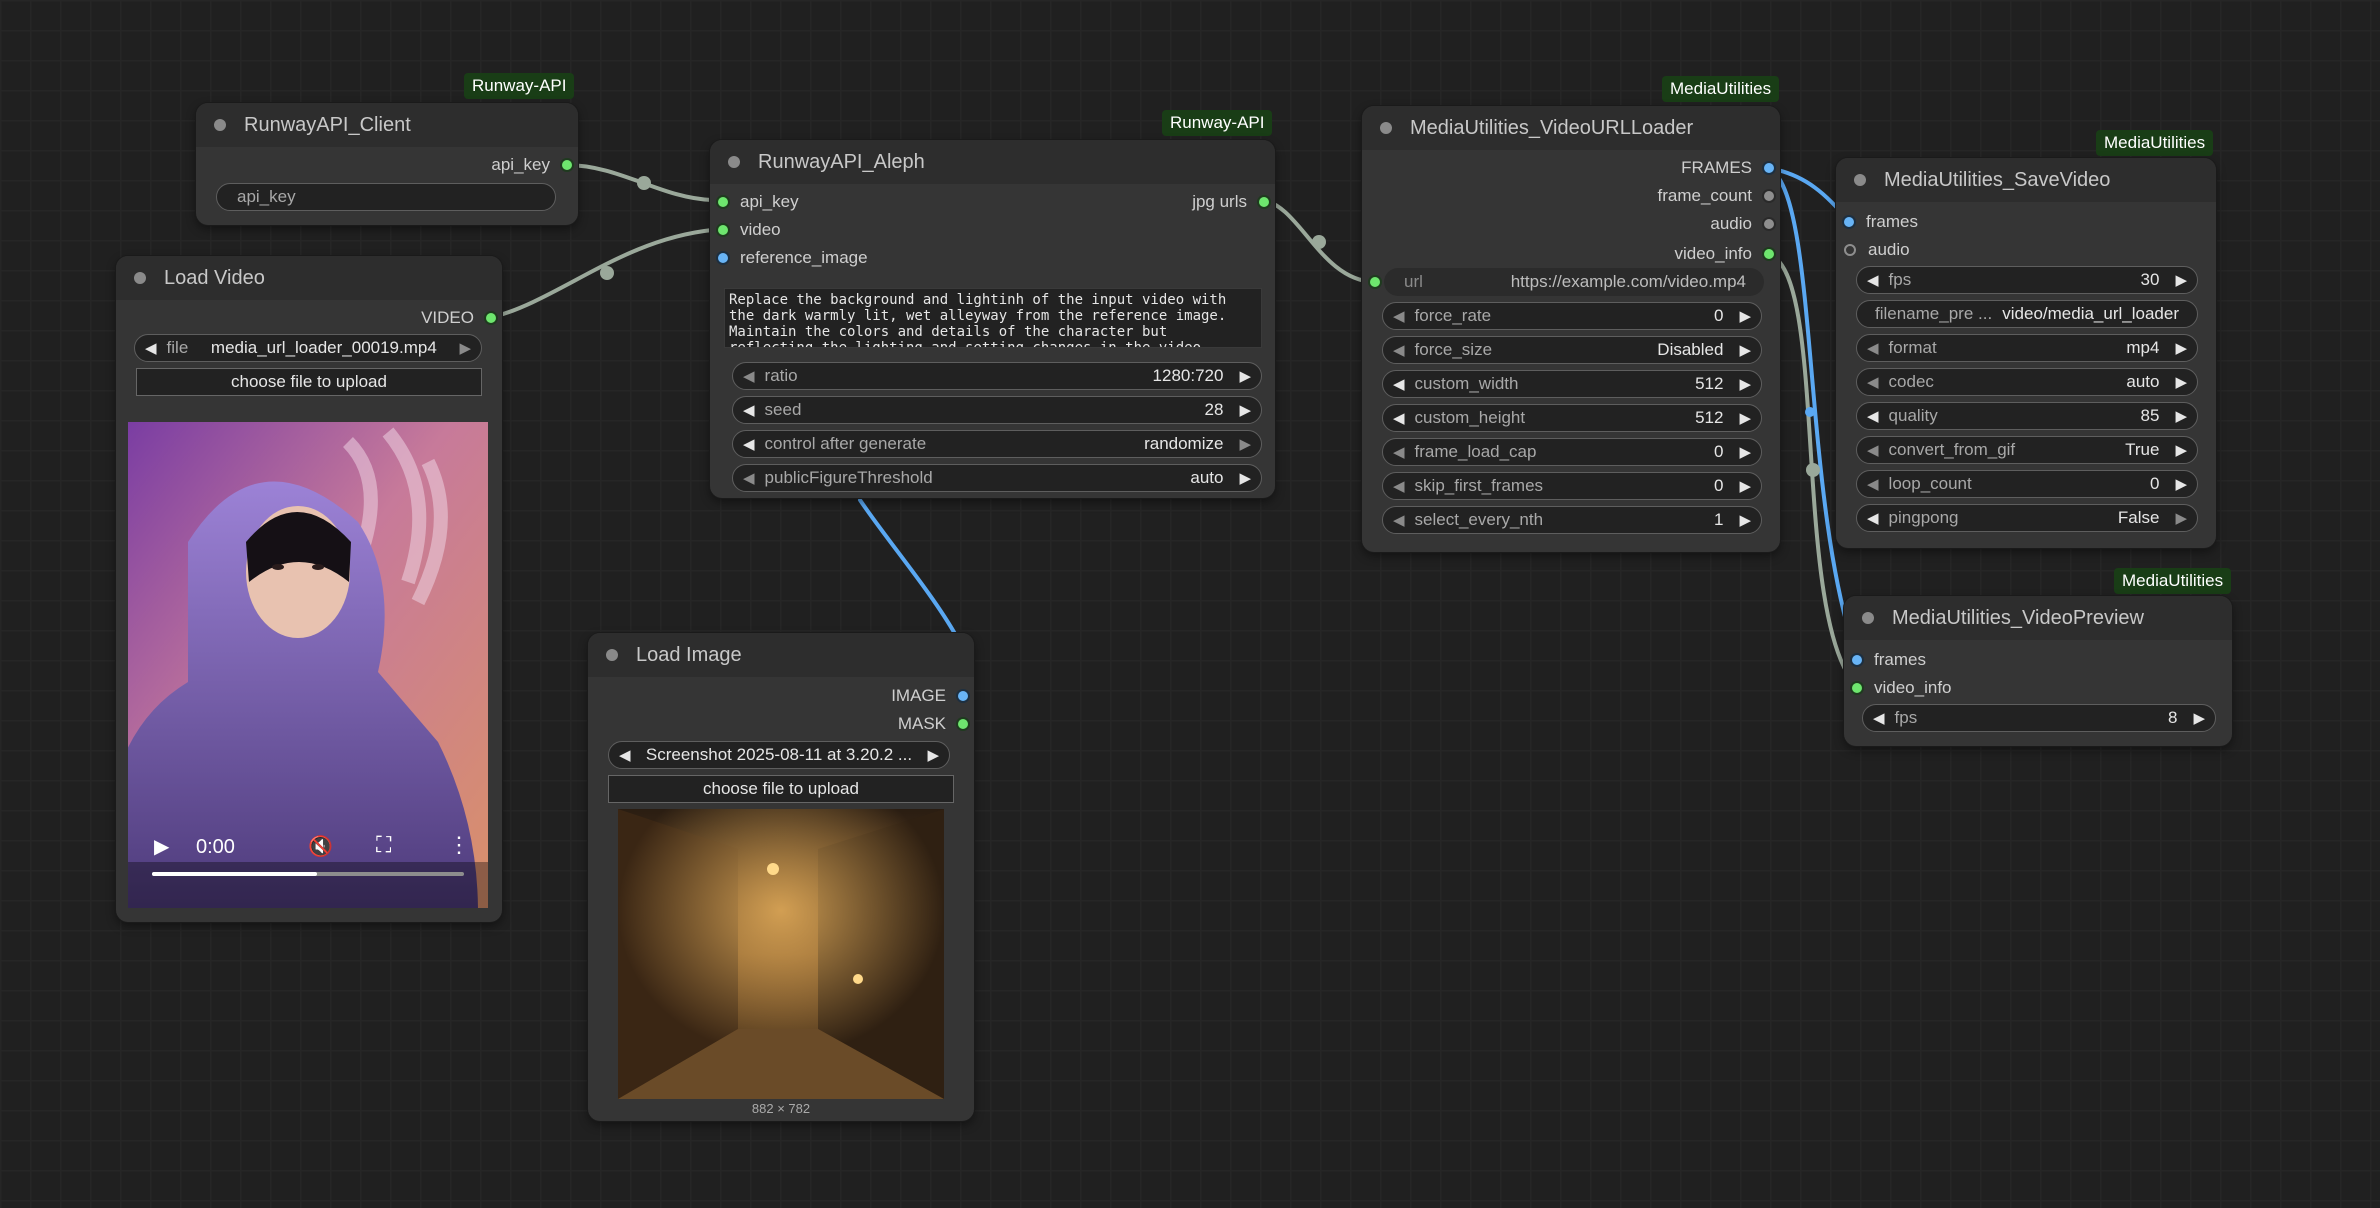 The image size is (2380, 1208). Describe the element at coordinates (2039, 718) in the screenshot. I see `preview-fps-widget: ◀ fps 8 ▶` at that location.